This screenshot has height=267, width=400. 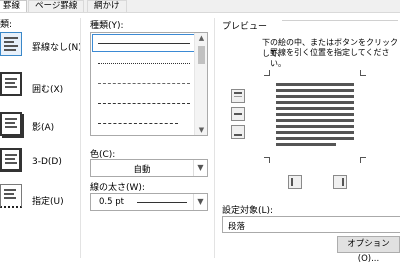 I want to click on style-fine-dashed-line, so click(x=144, y=83).